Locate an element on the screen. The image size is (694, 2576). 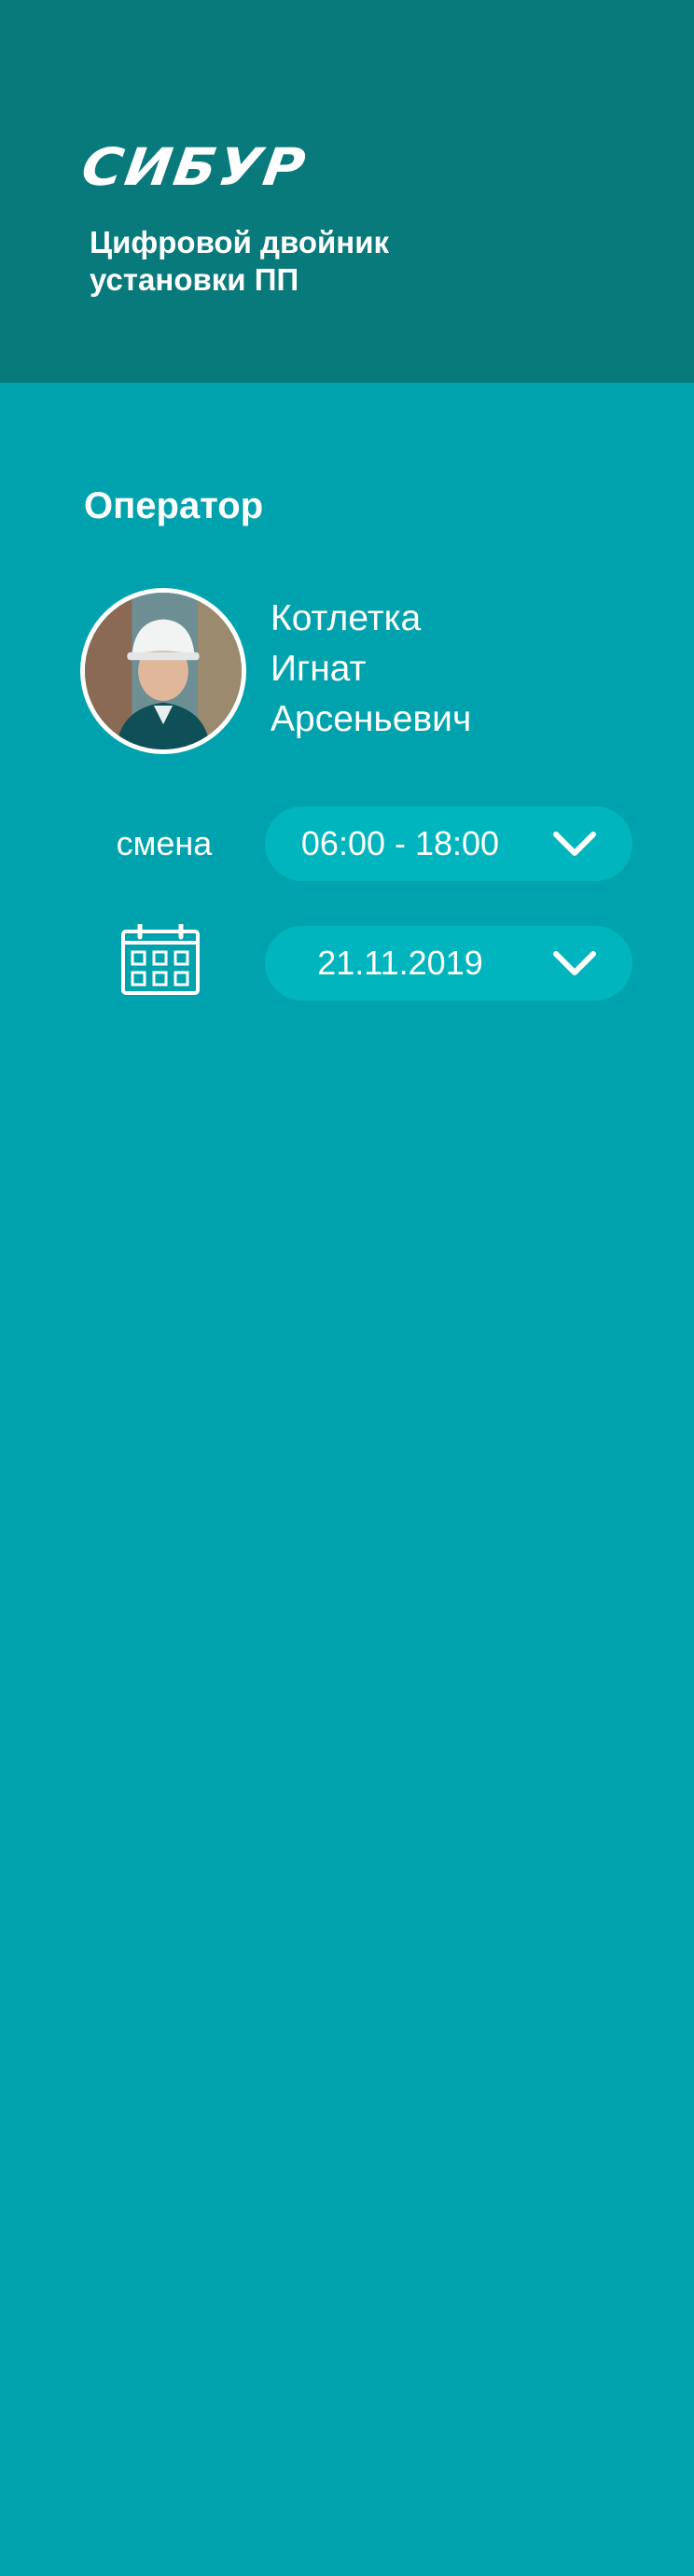
shift-dropdown: 06:00 - 18:00 is located at coordinates (448, 843).